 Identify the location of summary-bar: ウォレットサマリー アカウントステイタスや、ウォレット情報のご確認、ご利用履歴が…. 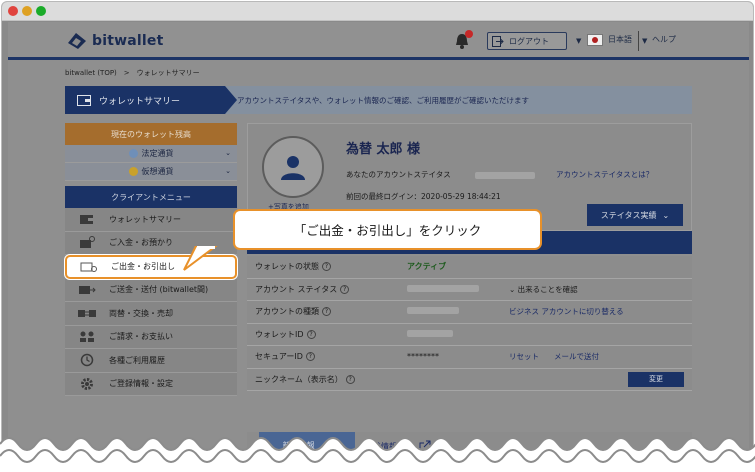
(378, 100).